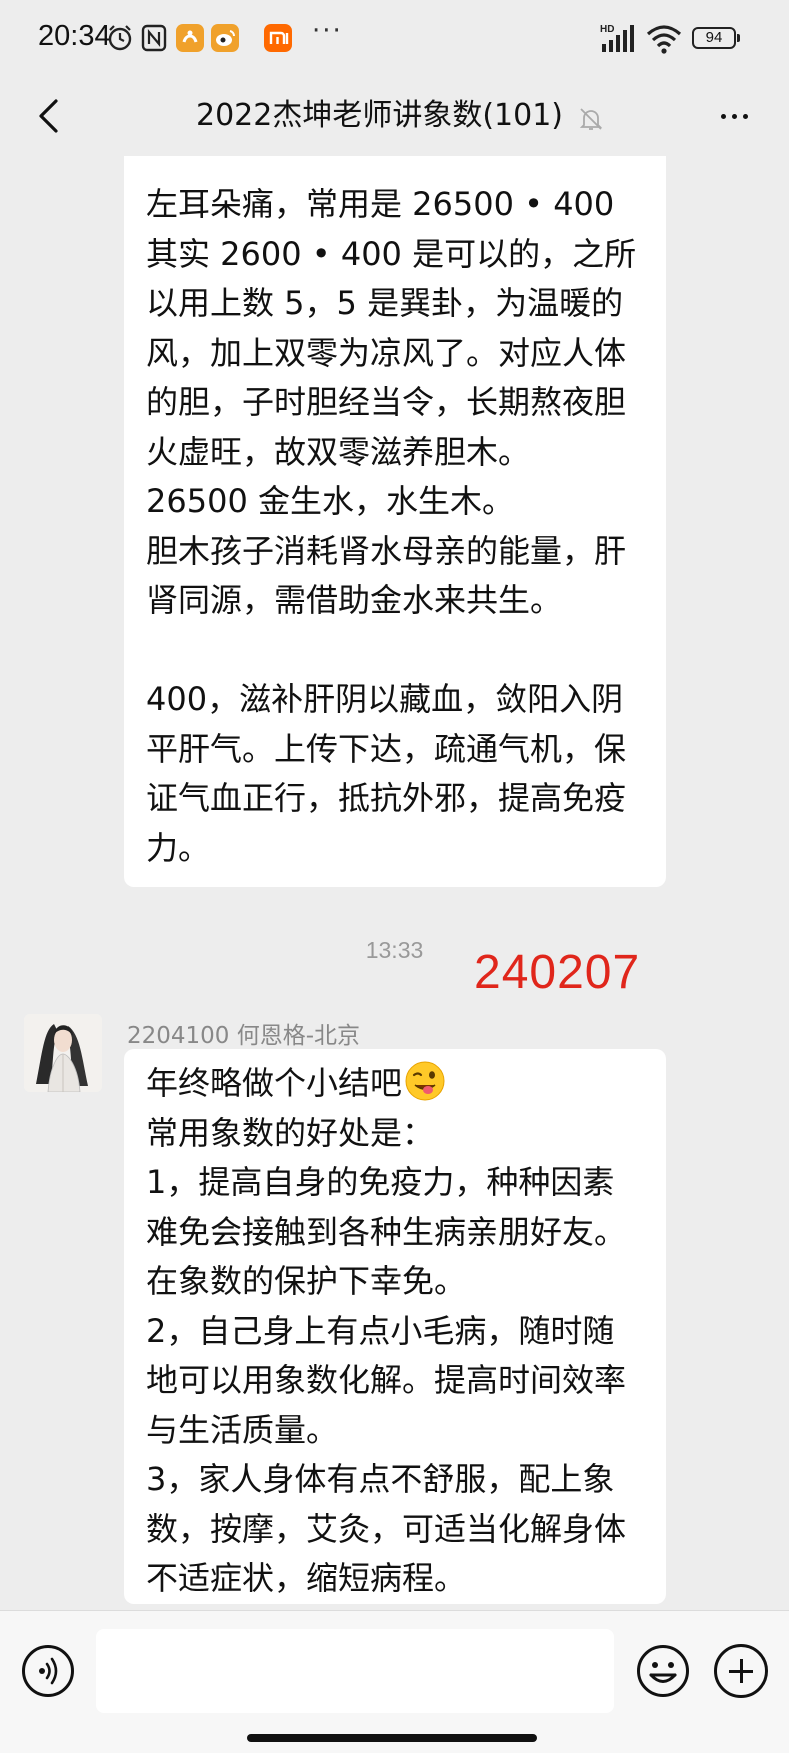 Image resolution: width=789 pixels, height=1753 pixels. I want to click on message-line: 不适症状，缩短病程。, so click(306, 1578).